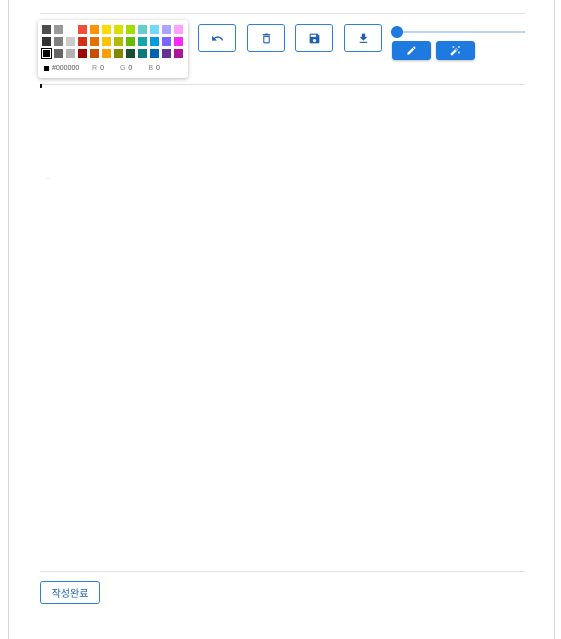 The height and width of the screenshot is (639, 561). Describe the element at coordinates (102, 68) in the screenshot. I see `r-value: 0` at that location.